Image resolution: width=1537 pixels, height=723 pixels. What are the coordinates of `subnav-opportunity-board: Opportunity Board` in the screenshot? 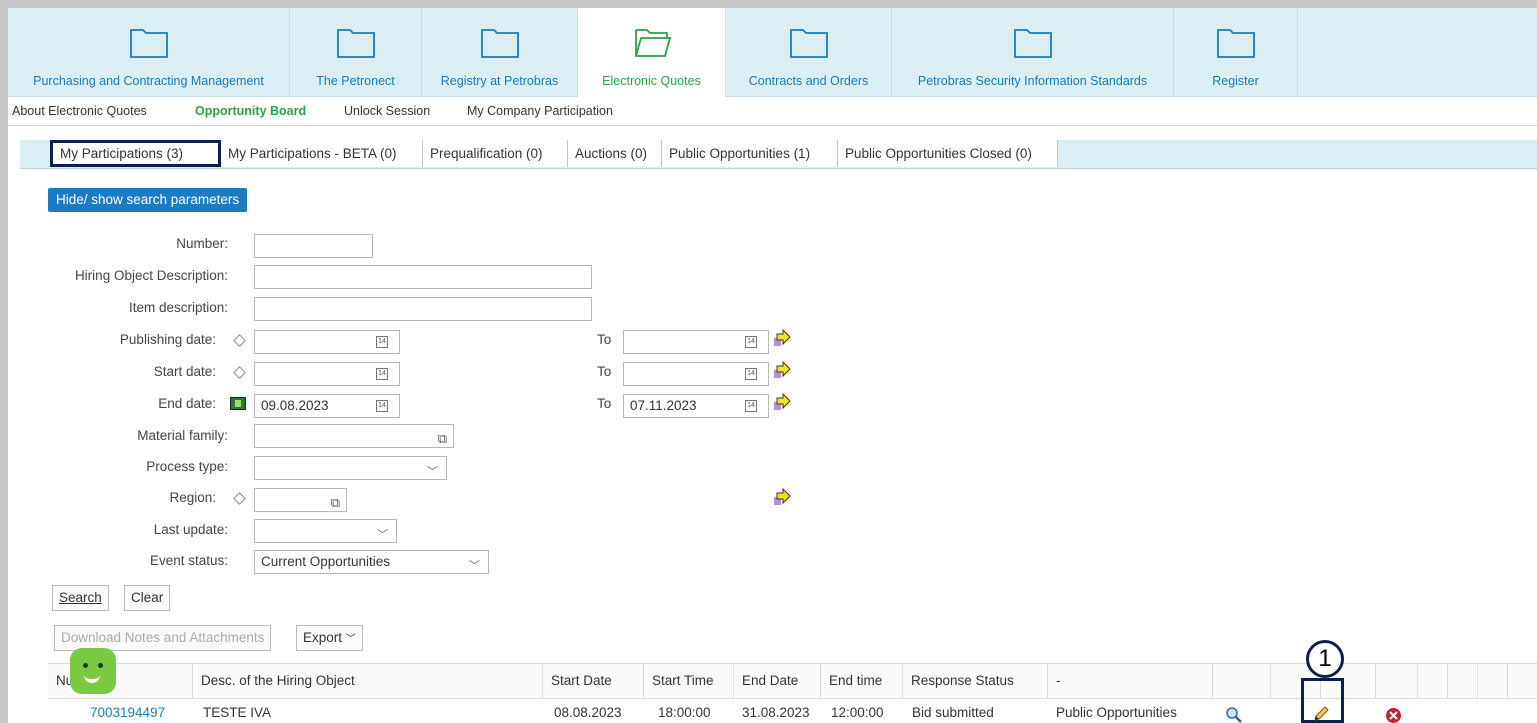 It's located at (250, 111).